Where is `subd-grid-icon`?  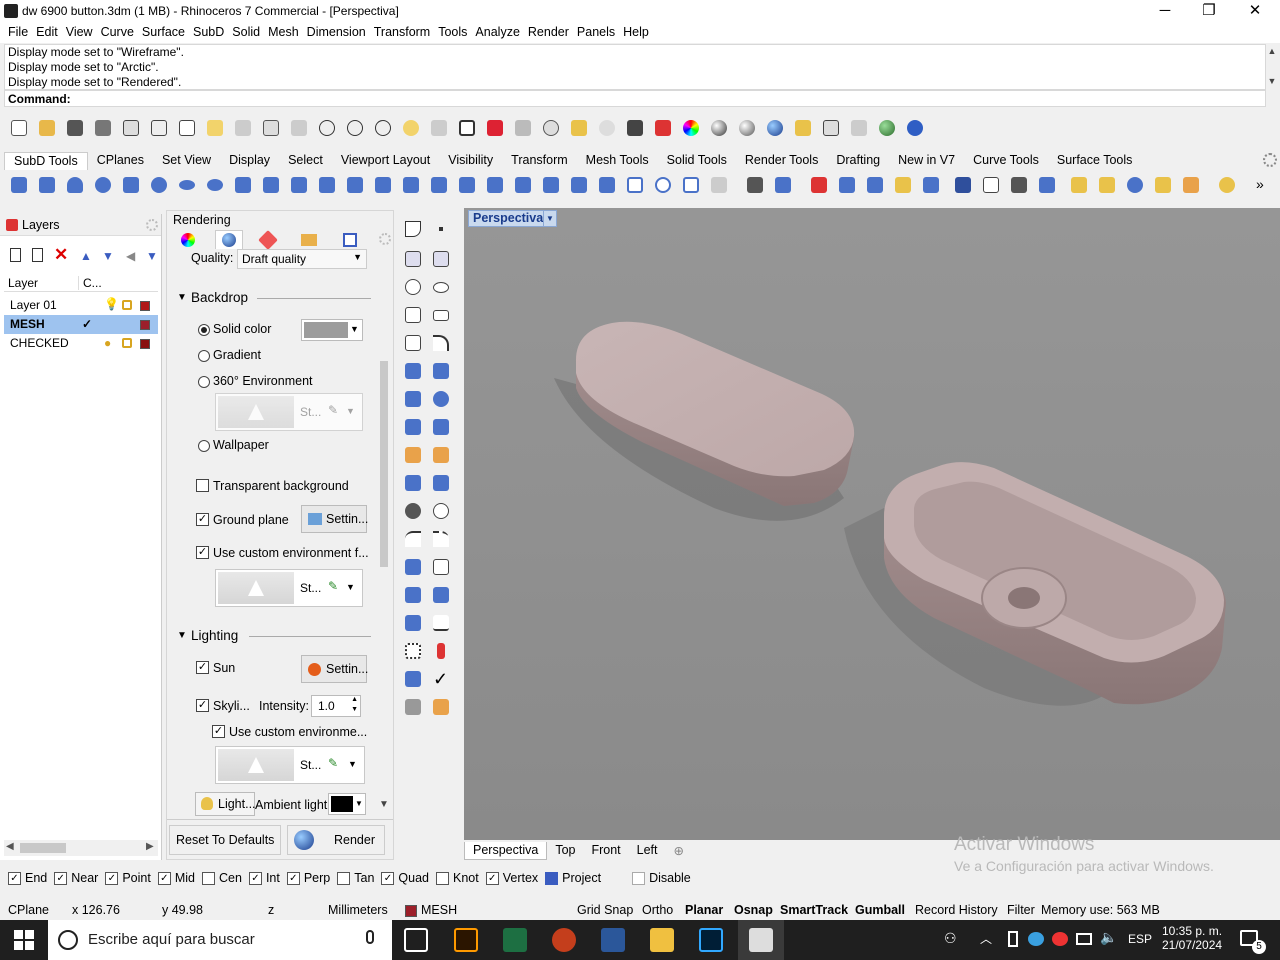 subd-grid-icon is located at coordinates (635, 185).